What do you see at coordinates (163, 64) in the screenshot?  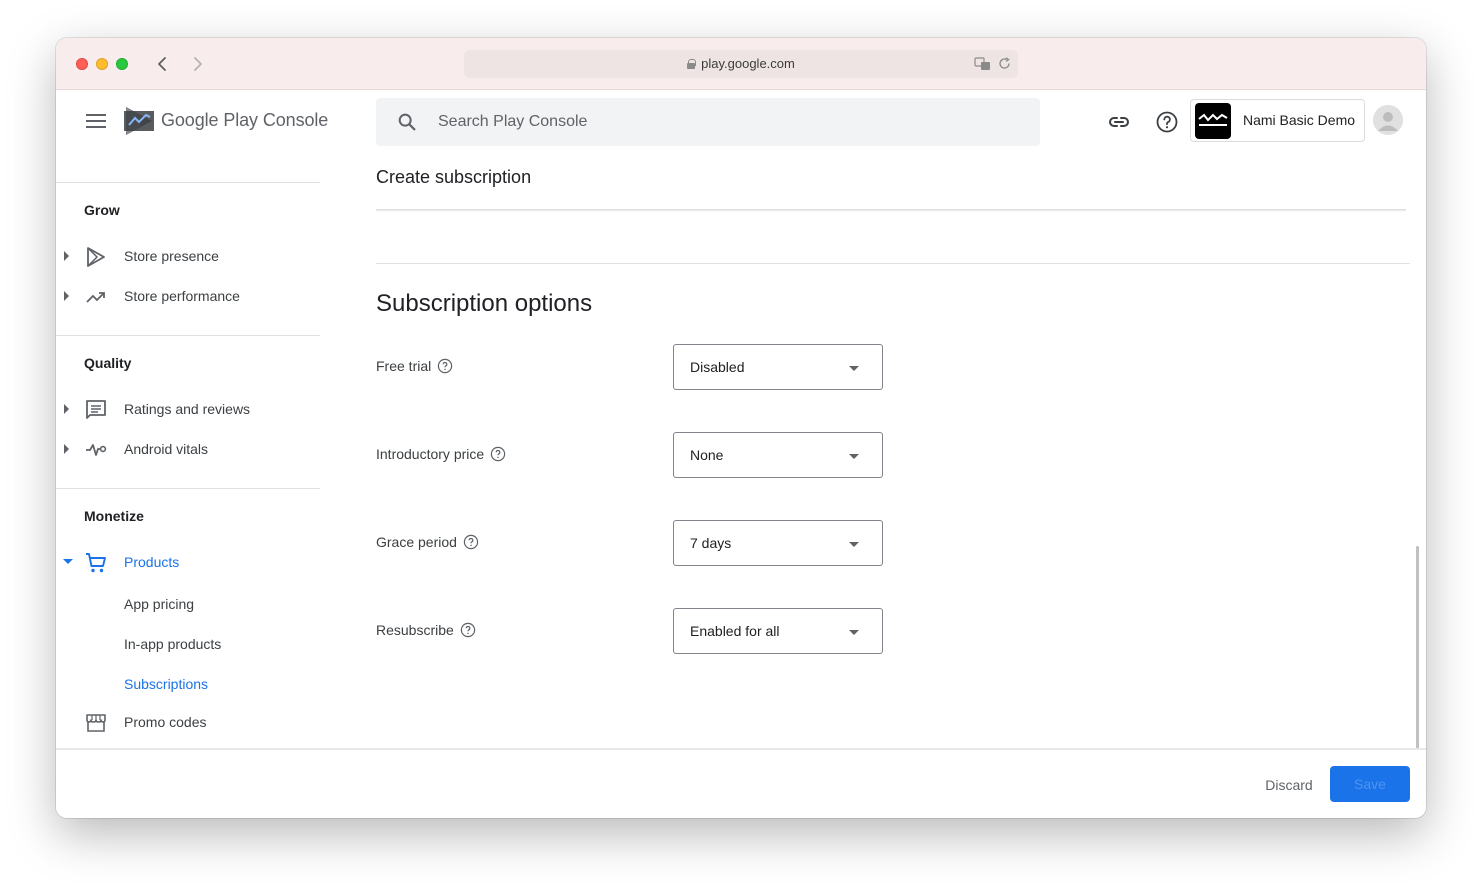 I see `back-arrow-icon` at bounding box center [163, 64].